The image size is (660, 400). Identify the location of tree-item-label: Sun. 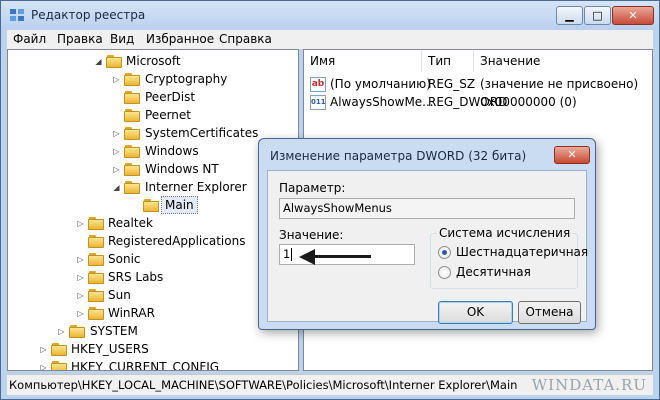
(119, 295).